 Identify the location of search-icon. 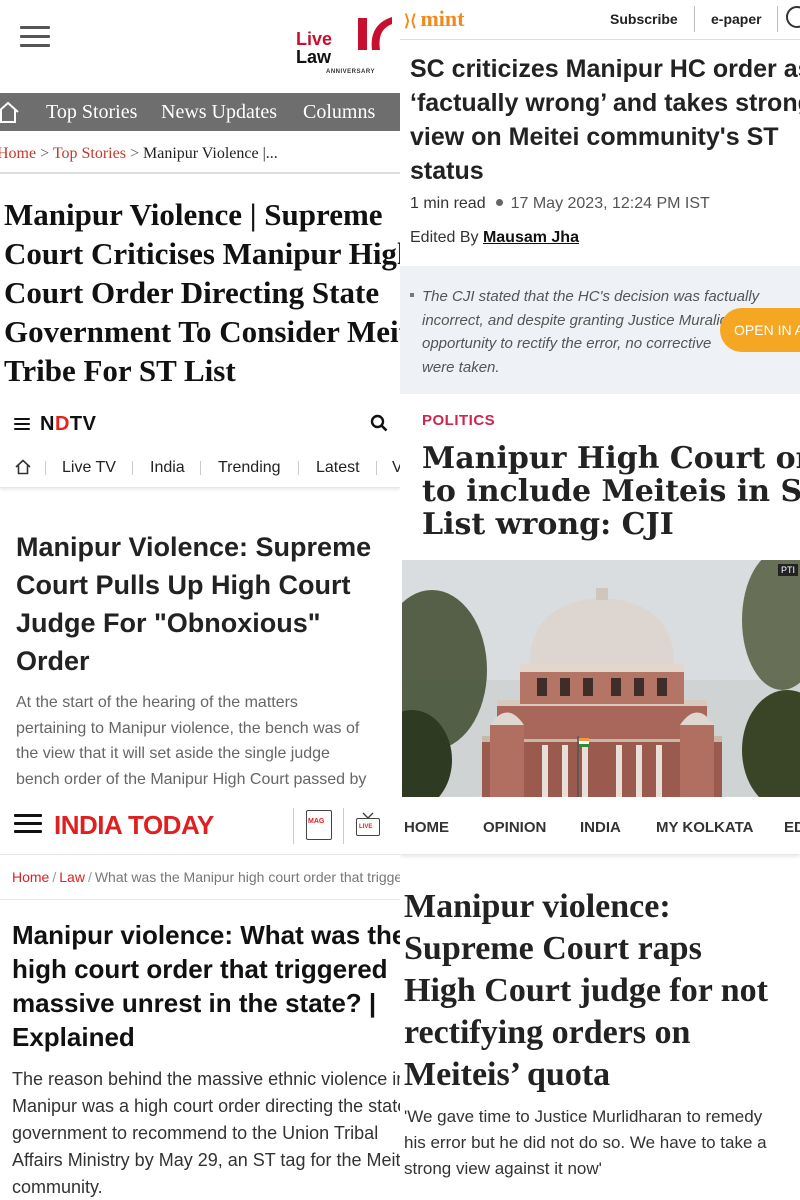
(379, 425).